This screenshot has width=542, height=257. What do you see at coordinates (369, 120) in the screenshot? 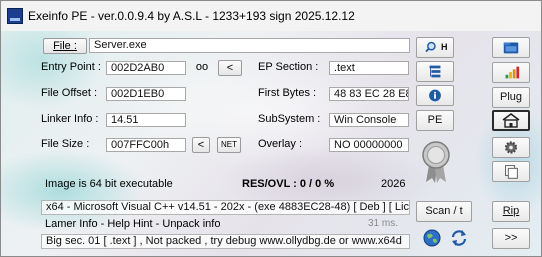
I see `subsystem-field: Win Console` at bounding box center [369, 120].